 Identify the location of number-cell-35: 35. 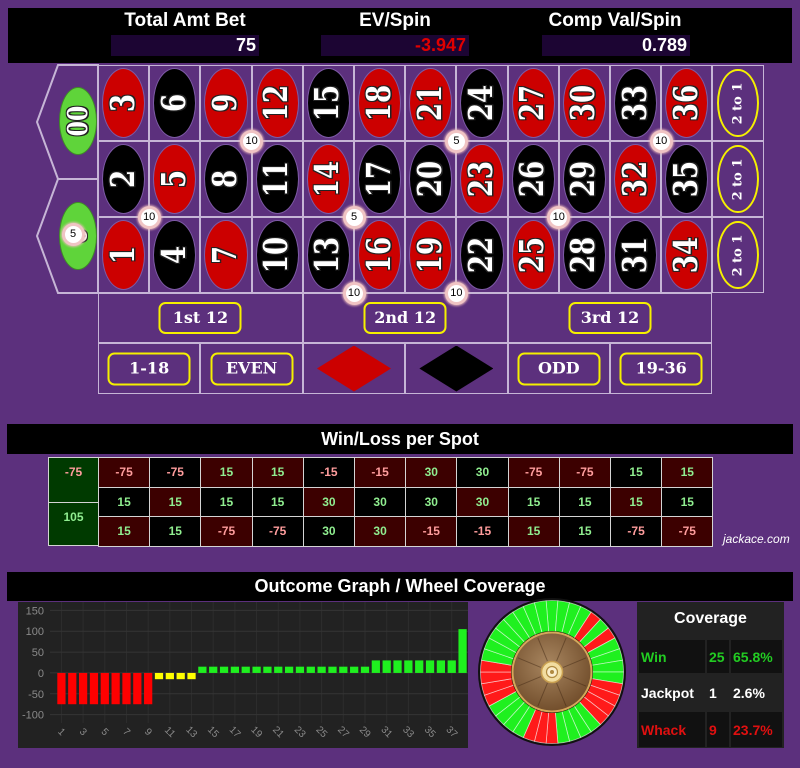
(687, 179).